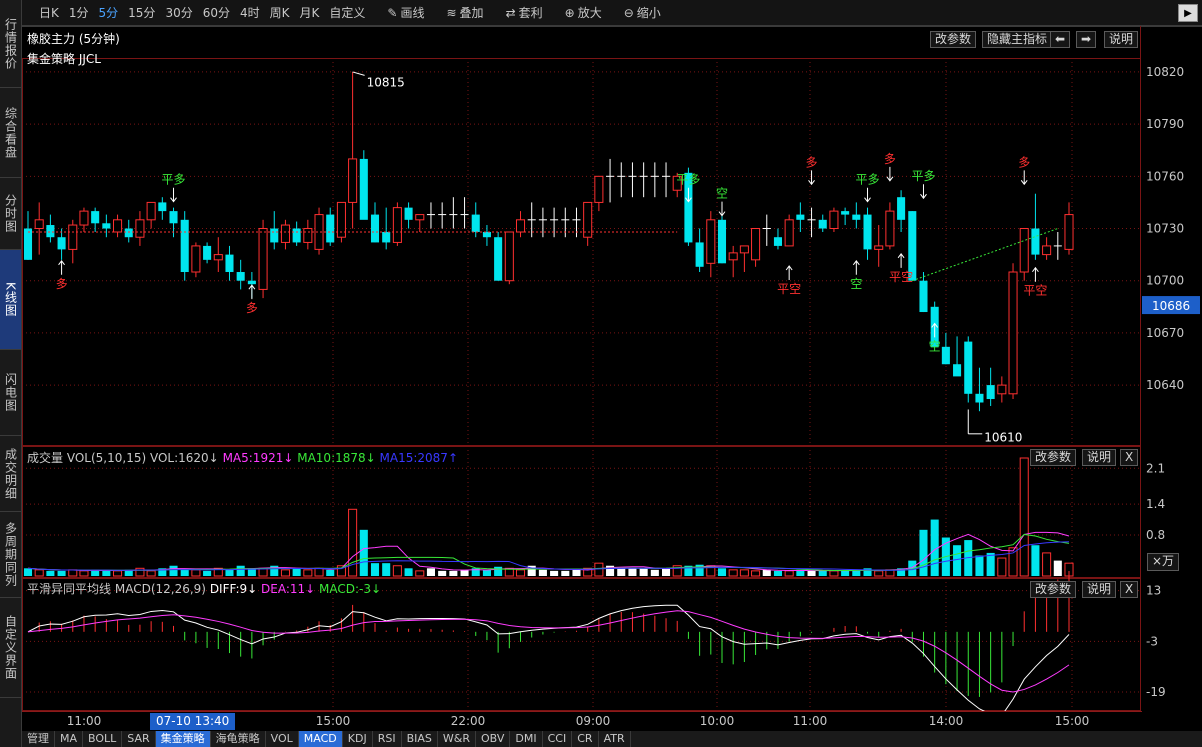  What do you see at coordinates (347, 13) in the screenshot?
I see `period-9: 自定义` at bounding box center [347, 13].